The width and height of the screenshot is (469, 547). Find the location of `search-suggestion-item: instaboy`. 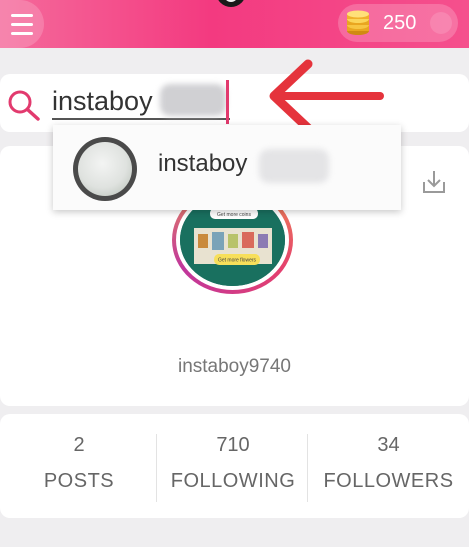

search-suggestion-item: instaboy is located at coordinates (227, 167).